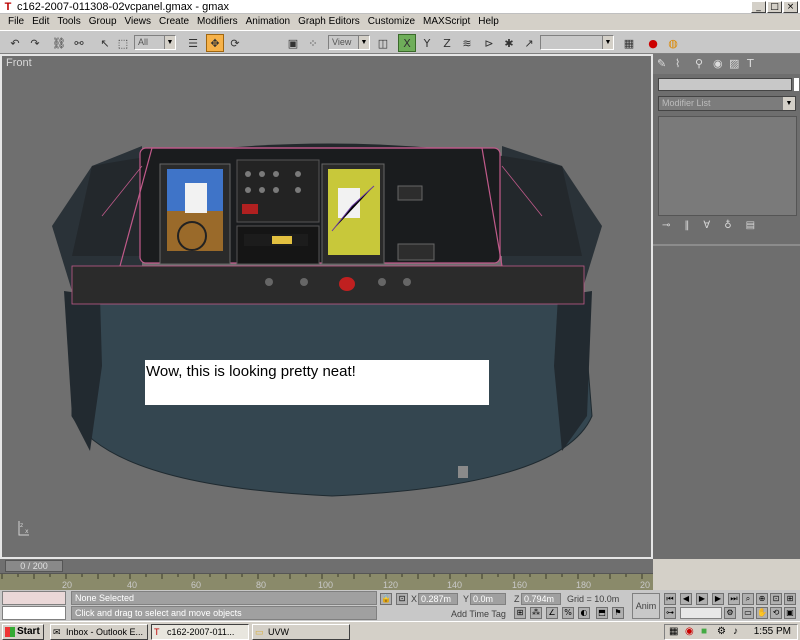  What do you see at coordinates (790, 7) in the screenshot?
I see `close-button: ×` at bounding box center [790, 7].